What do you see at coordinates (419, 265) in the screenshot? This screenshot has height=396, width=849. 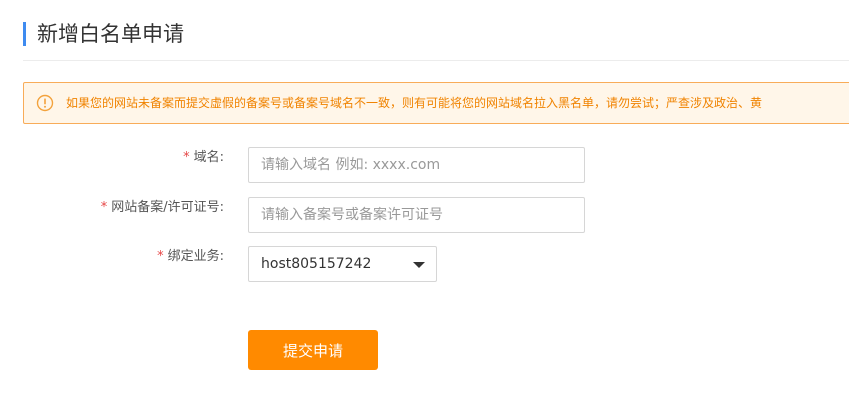 I see `caret-down-icon` at bounding box center [419, 265].